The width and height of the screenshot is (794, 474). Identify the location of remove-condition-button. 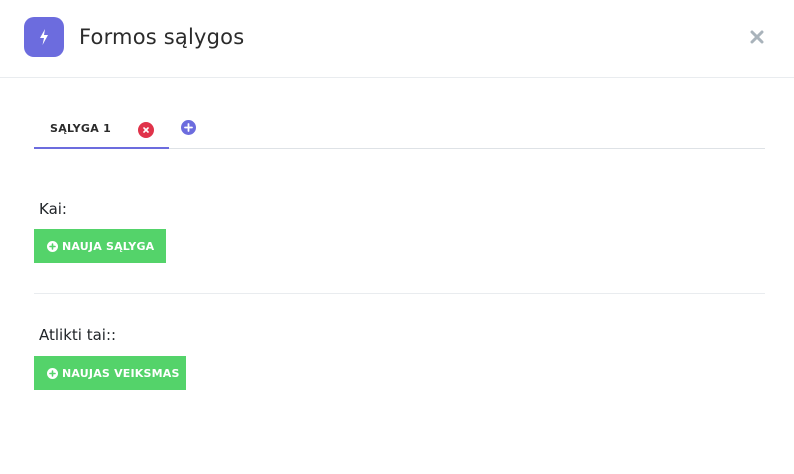
(146, 130).